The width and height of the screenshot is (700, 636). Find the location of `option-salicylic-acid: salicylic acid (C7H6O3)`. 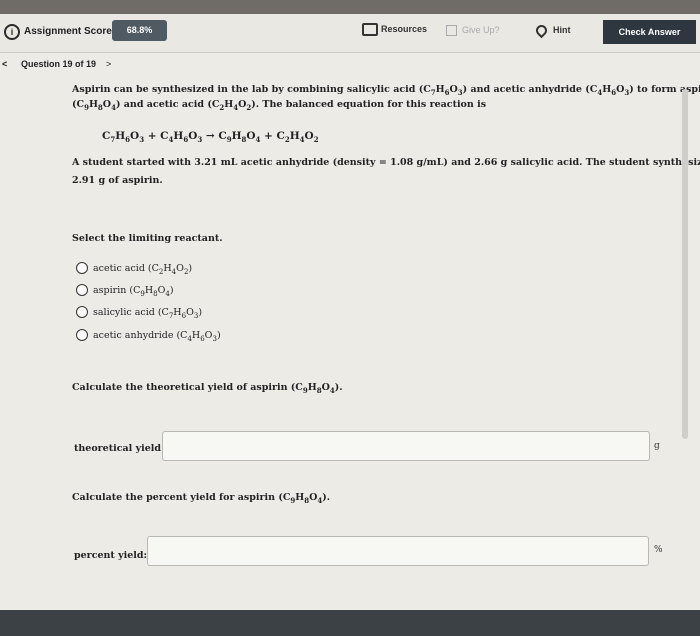

option-salicylic-acid: salicylic acid (C7H6O3) is located at coordinates (139, 312).